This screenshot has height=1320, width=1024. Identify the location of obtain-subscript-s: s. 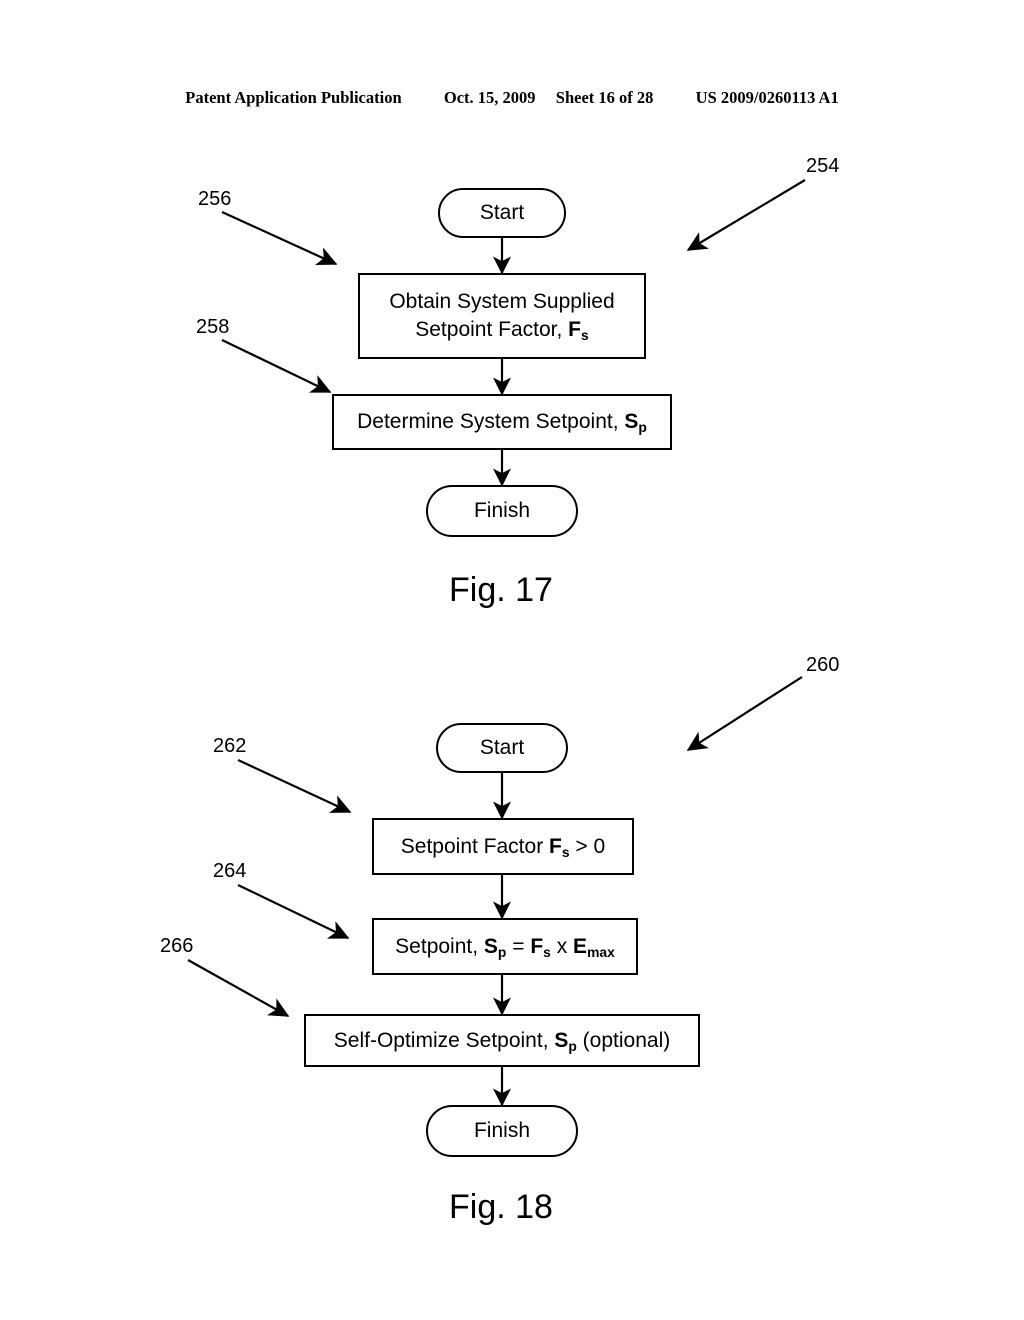
(585, 334).